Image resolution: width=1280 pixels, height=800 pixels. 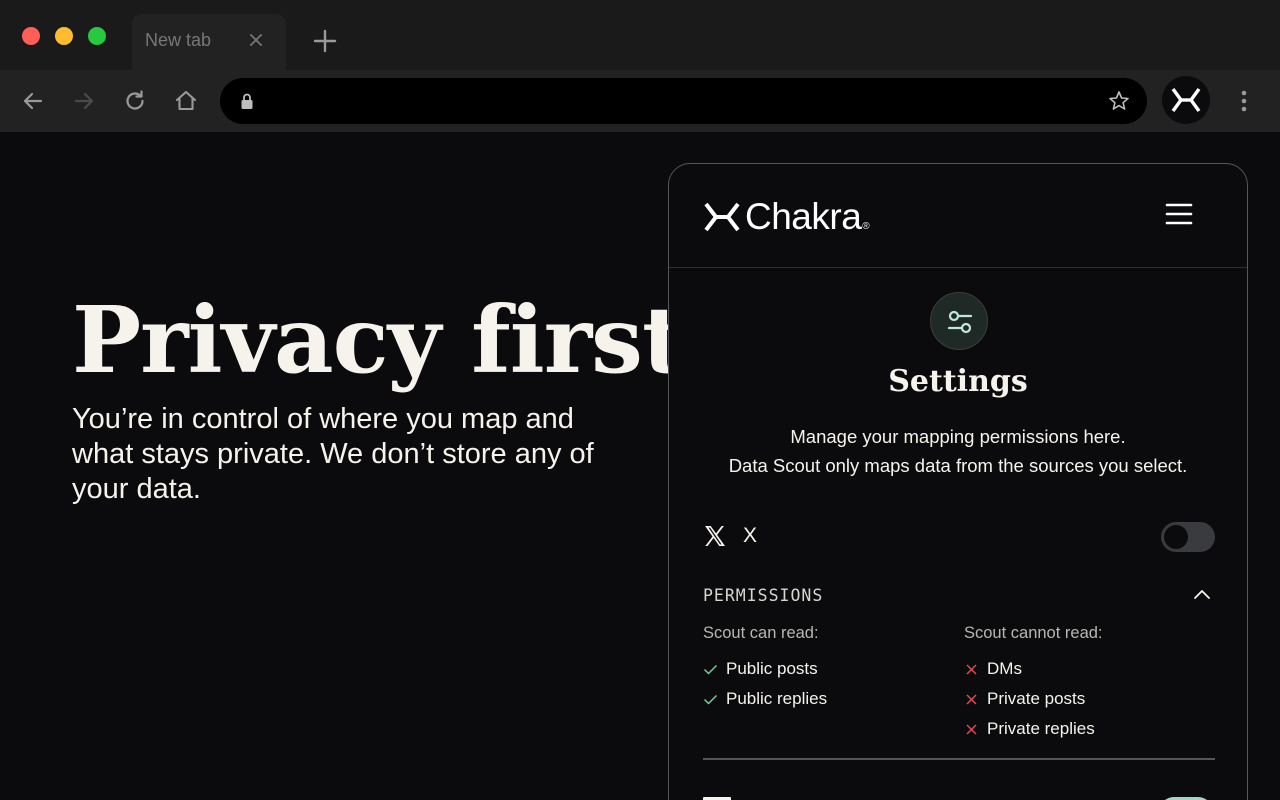 What do you see at coordinates (31, 36) in the screenshot?
I see `window-close-button` at bounding box center [31, 36].